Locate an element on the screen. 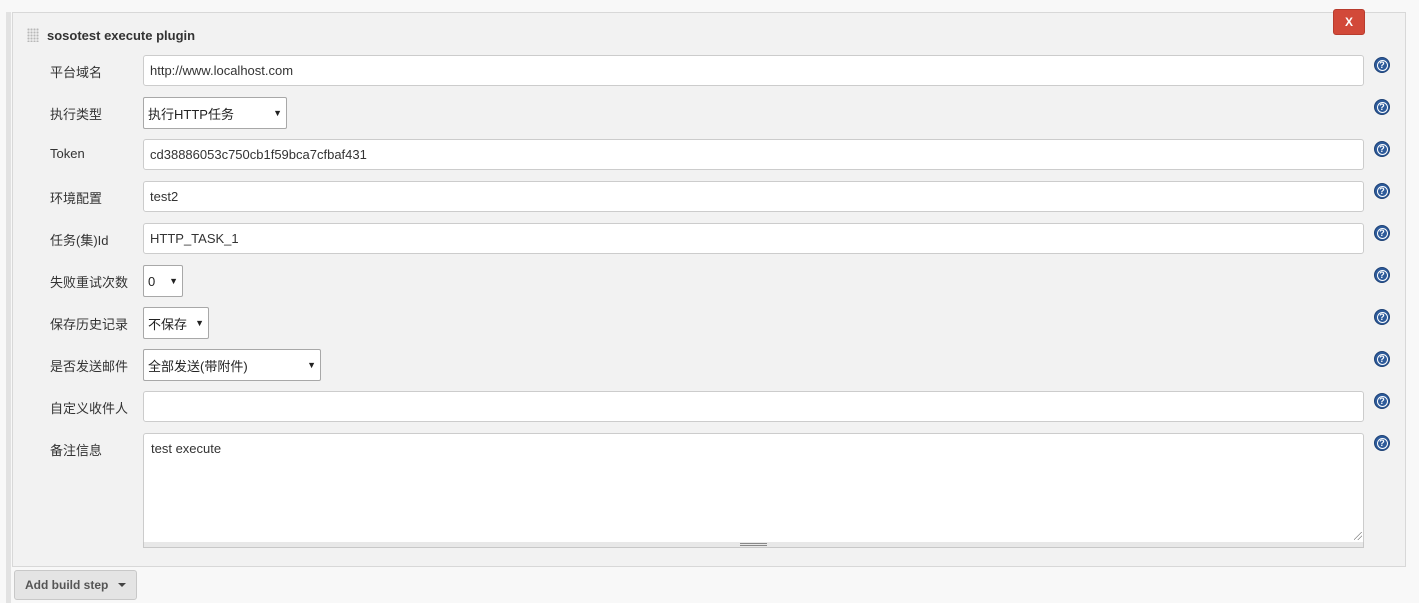 This screenshot has height=603, width=1419. field-label: 任务(集)Id is located at coordinates (79, 240).